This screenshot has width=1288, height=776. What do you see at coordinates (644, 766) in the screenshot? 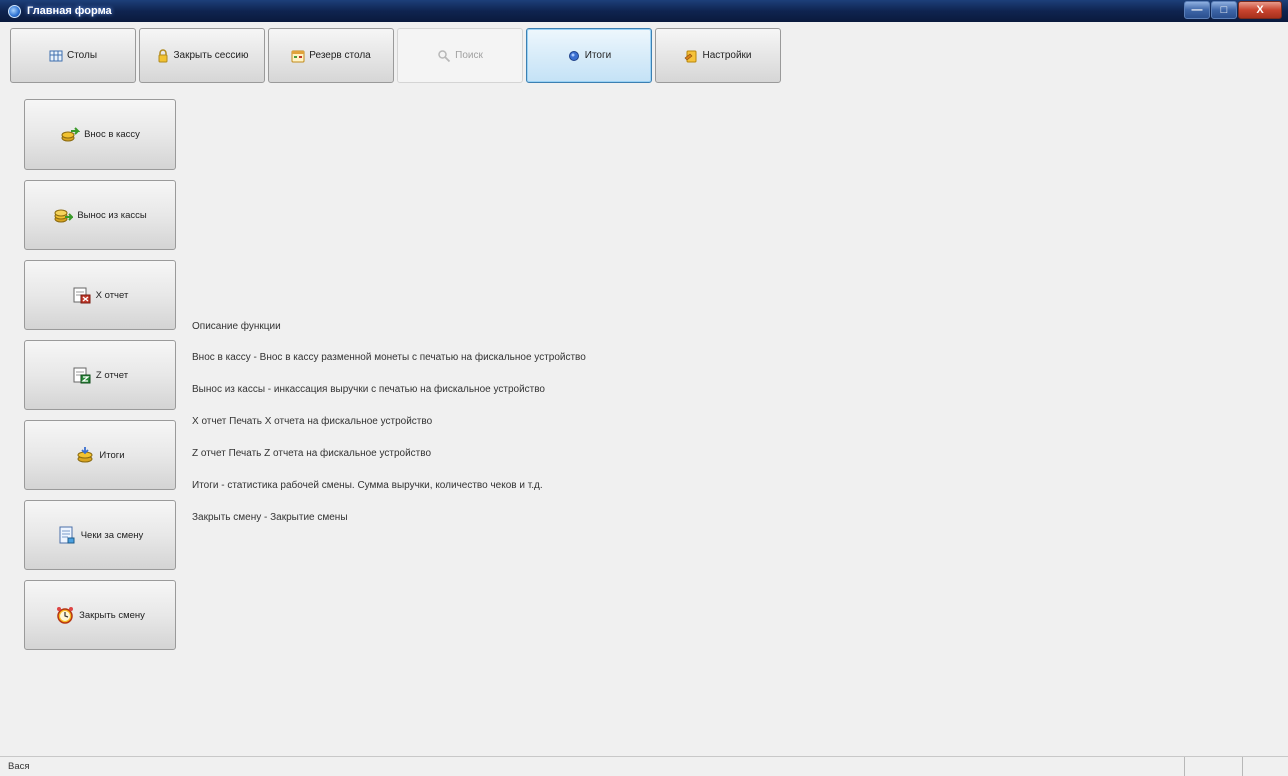
I see `status-bar: Вася` at bounding box center [644, 766].